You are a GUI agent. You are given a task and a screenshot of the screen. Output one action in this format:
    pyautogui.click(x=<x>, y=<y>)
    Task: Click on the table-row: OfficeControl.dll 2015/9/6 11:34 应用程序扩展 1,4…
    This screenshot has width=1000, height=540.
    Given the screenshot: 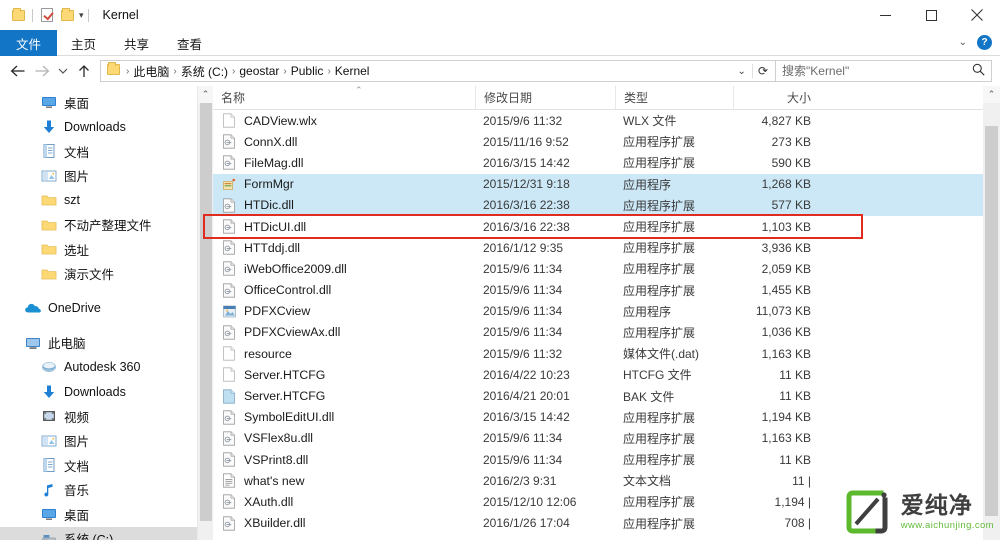 What is the action you would take?
    pyautogui.click(x=606, y=290)
    